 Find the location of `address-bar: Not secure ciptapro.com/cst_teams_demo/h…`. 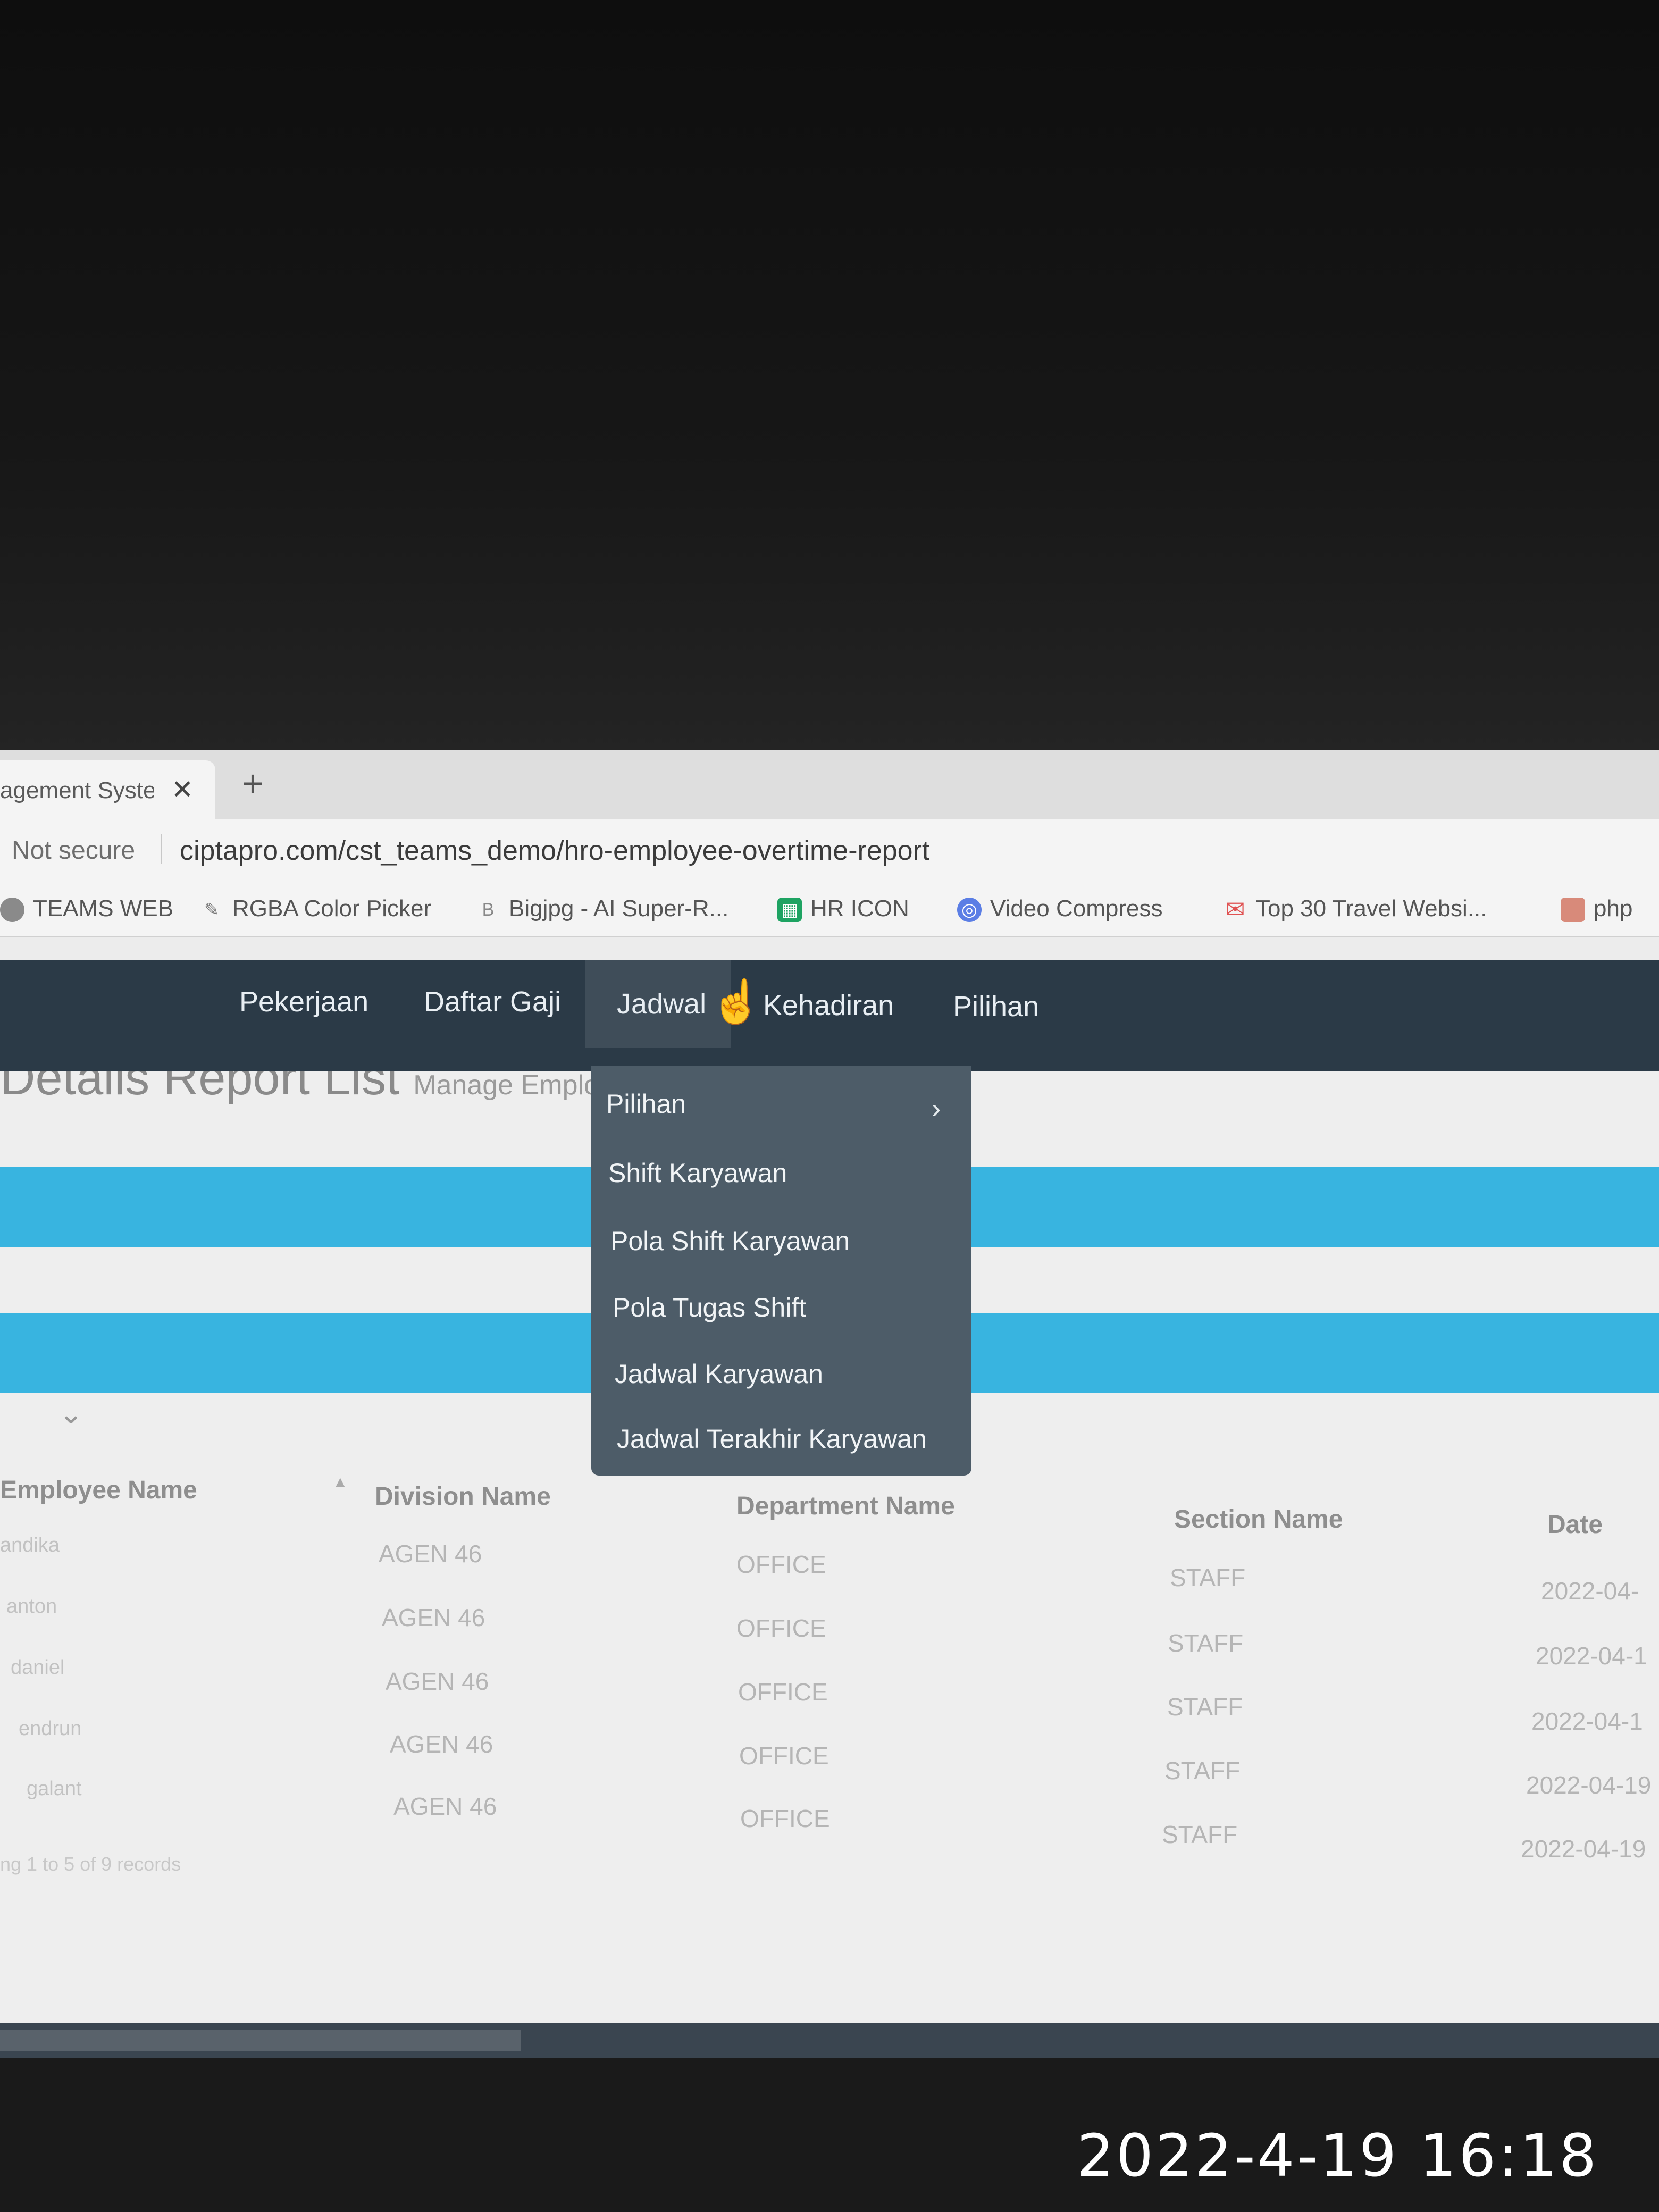

address-bar: Not secure ciptapro.com/cst_teams_demo/h… is located at coordinates (829, 848).